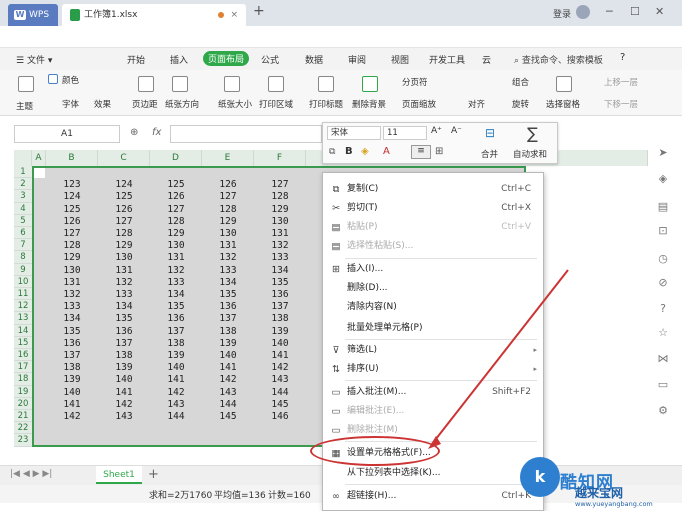 The width and height of the screenshot is (682, 511). I want to click on watermark-url: www.yueyangbang.com, so click(614, 504).